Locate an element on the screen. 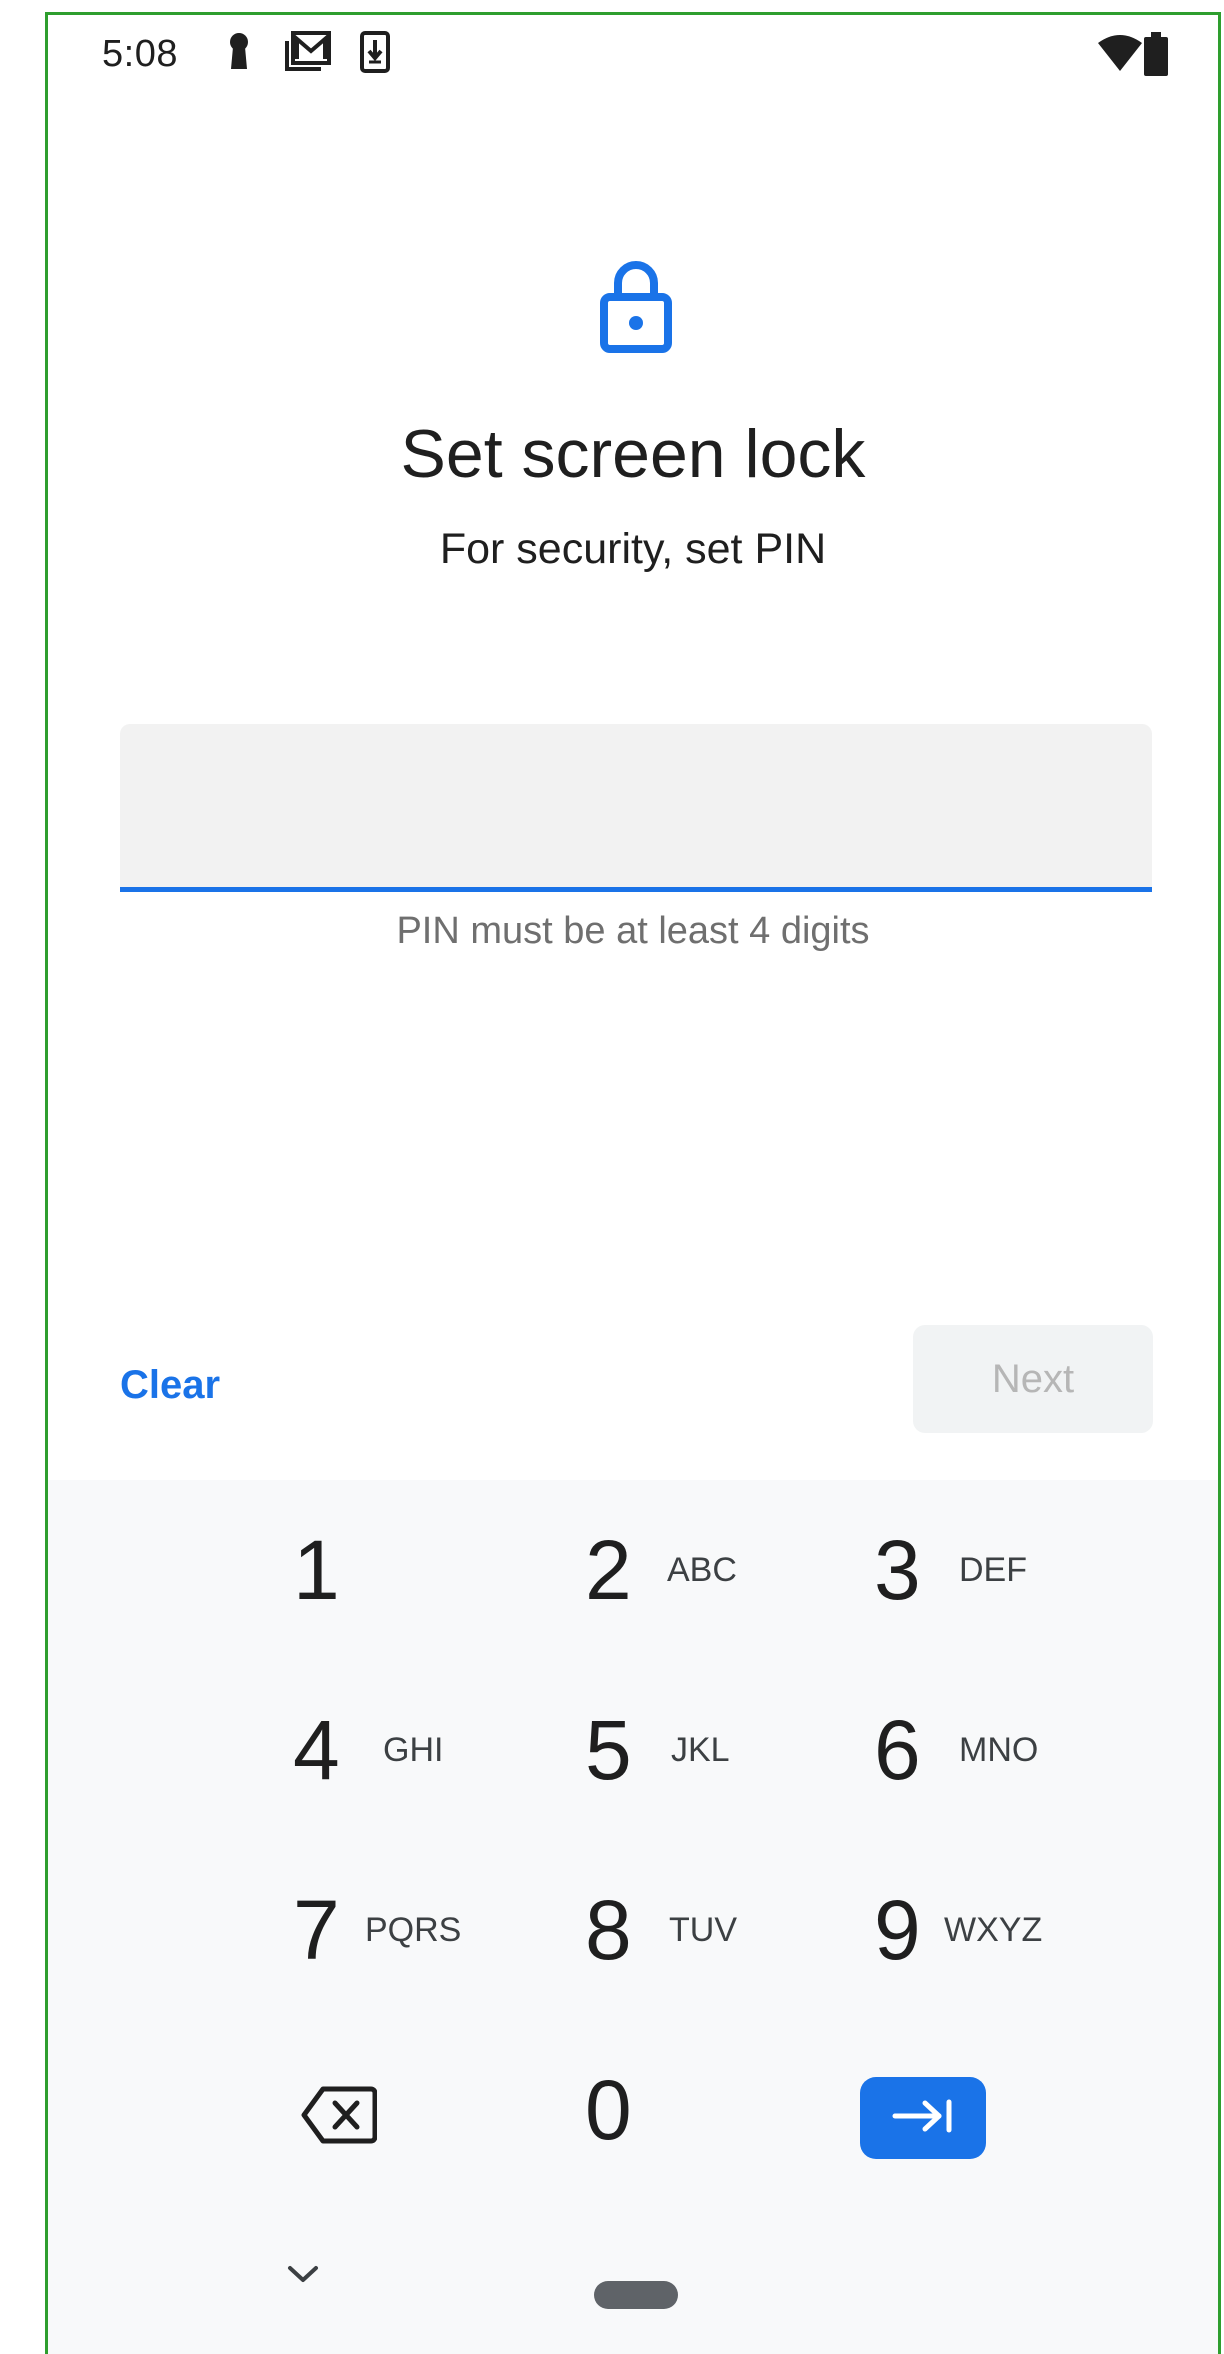  status-time: 5:08 is located at coordinates (140, 54).